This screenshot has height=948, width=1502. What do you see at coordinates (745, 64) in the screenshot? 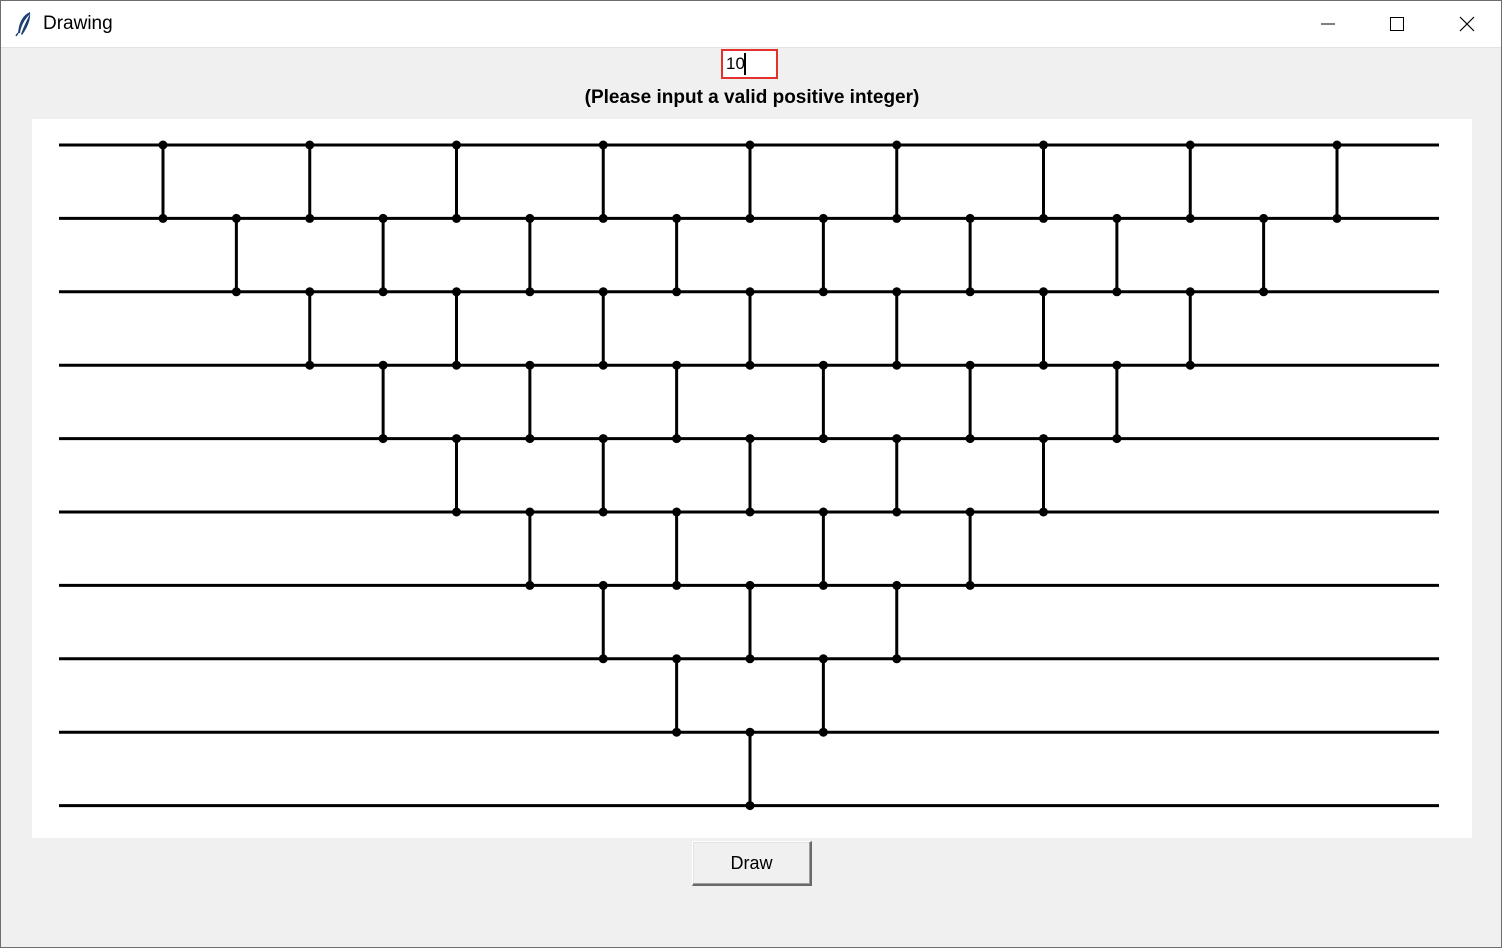
I see `text-caret` at bounding box center [745, 64].